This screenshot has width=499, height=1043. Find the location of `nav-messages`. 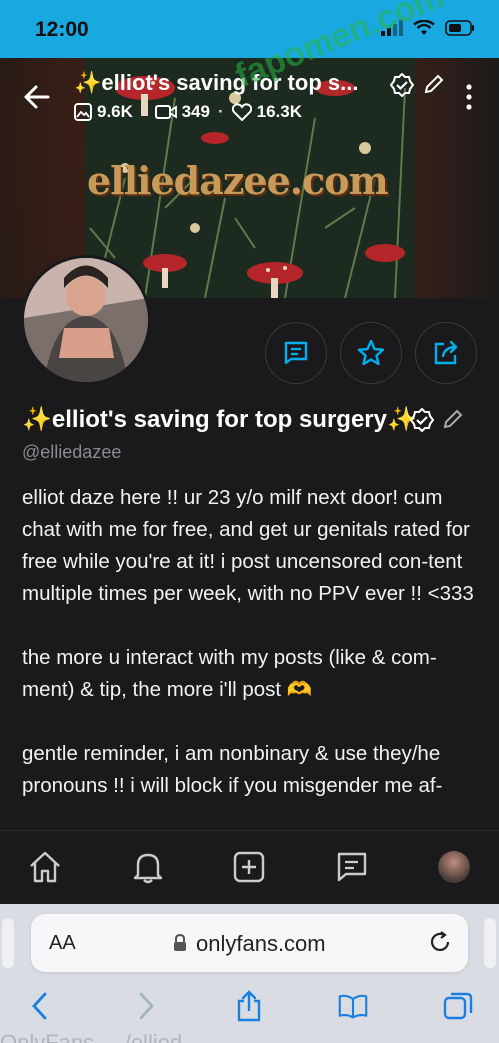

nav-messages is located at coordinates (352, 867).